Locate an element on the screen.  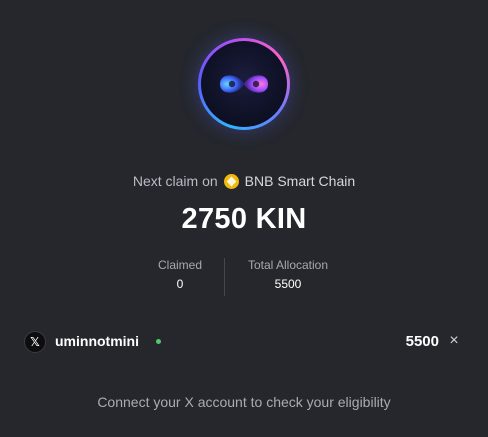
claimed-value: 0 is located at coordinates (180, 284).